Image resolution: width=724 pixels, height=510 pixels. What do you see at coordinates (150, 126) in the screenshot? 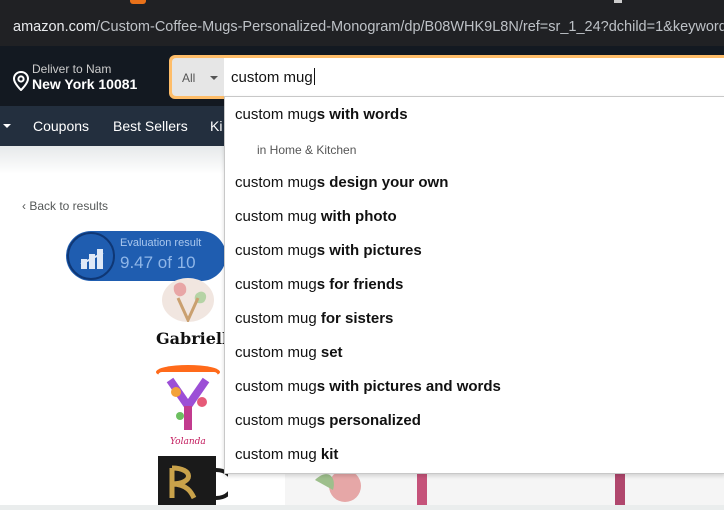
I see `nav-item-best-sellers: Best Sellers` at bounding box center [150, 126].